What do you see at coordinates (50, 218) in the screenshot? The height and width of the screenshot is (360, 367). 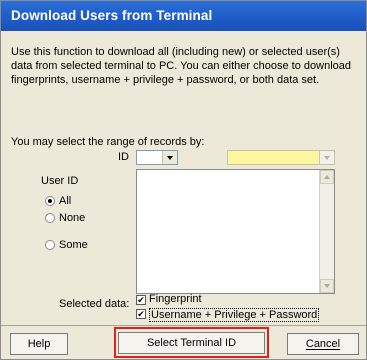 I see `radio-none` at bounding box center [50, 218].